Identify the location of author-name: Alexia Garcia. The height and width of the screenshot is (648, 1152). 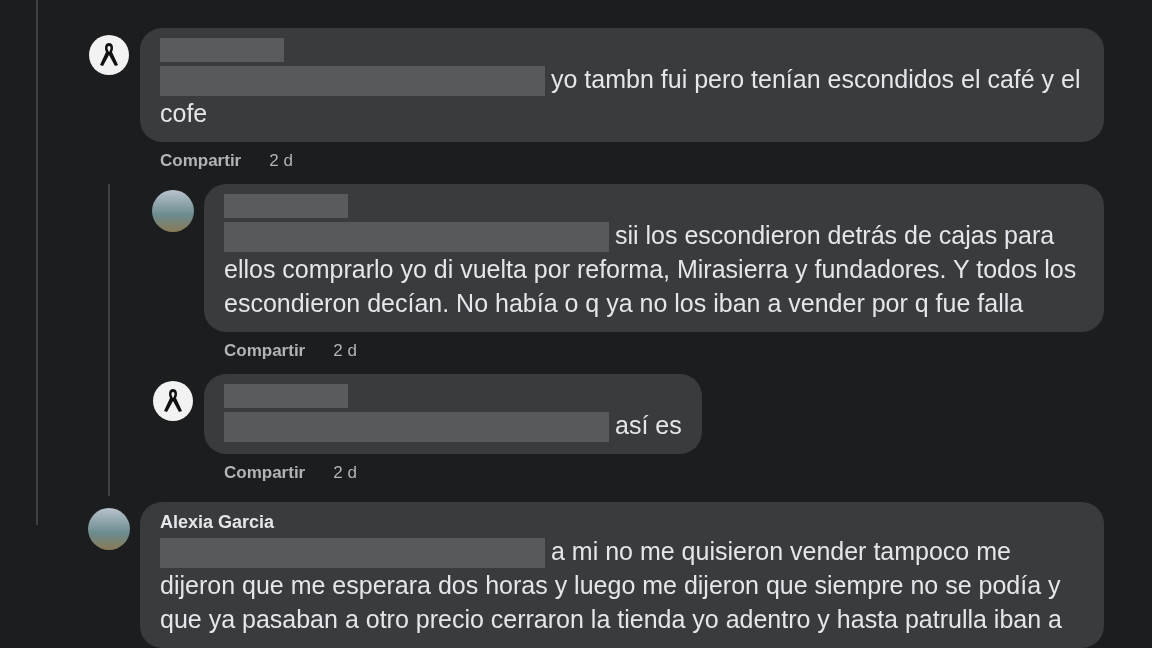
(622, 521).